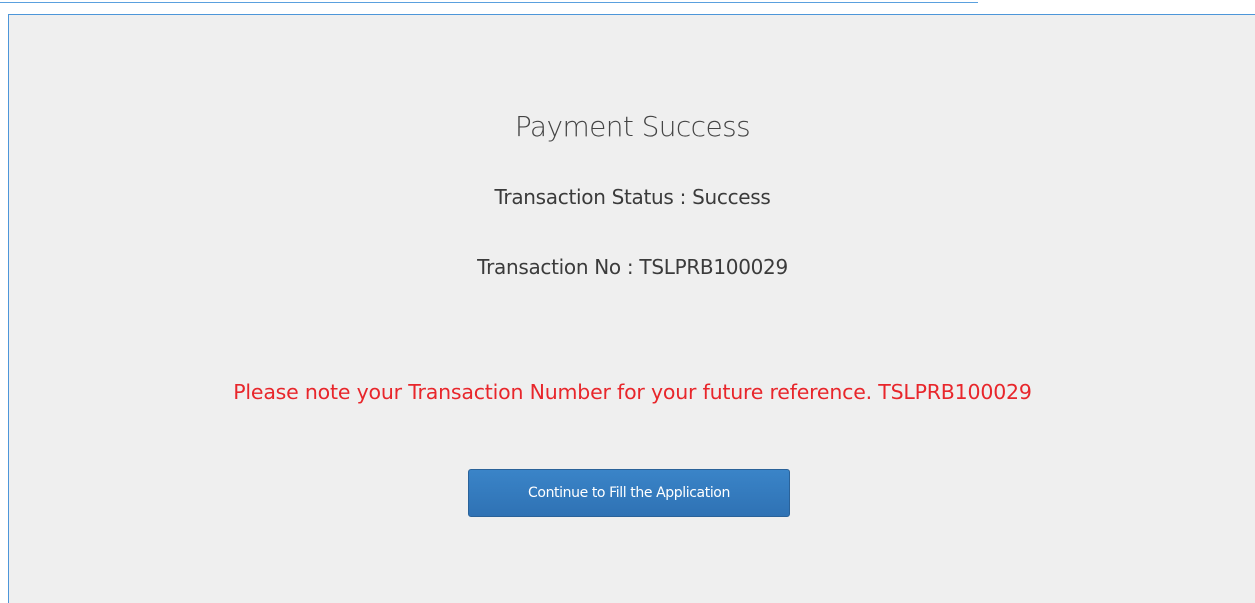 This screenshot has width=1255, height=603. What do you see at coordinates (632, 197) in the screenshot?
I see `transaction-status-text: Transaction Status : Success` at bounding box center [632, 197].